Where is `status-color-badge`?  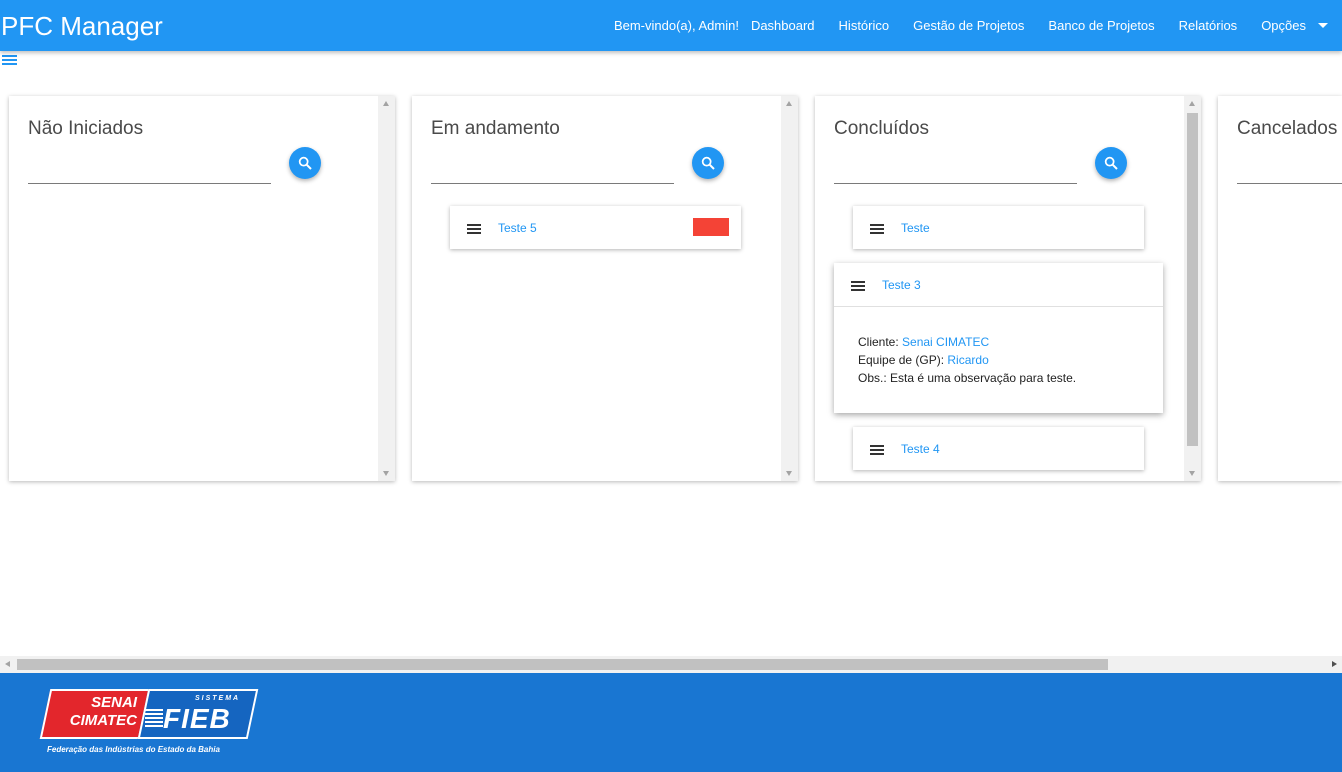 status-color-badge is located at coordinates (711, 227).